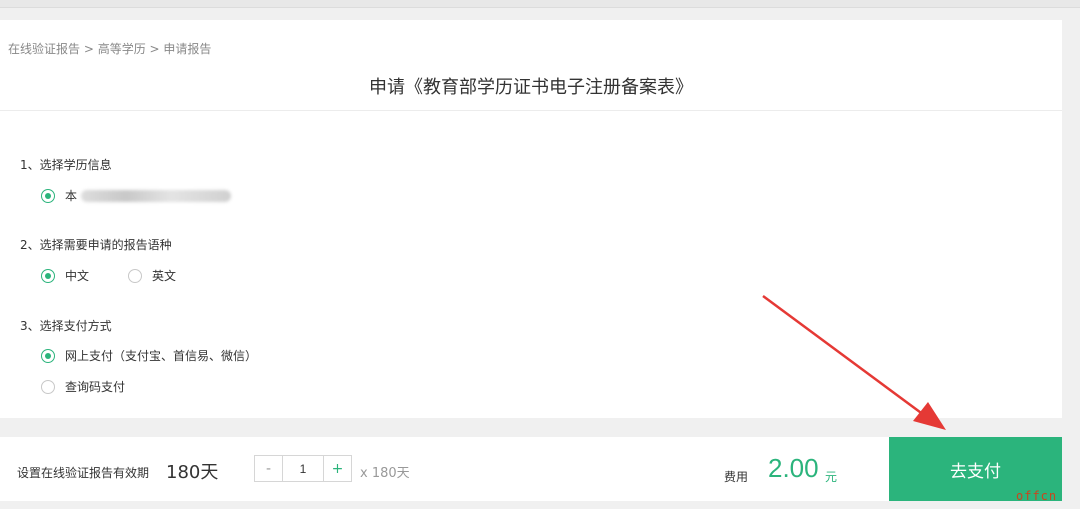  I want to click on payment-query-code-label: 查询码支付, so click(95, 387).